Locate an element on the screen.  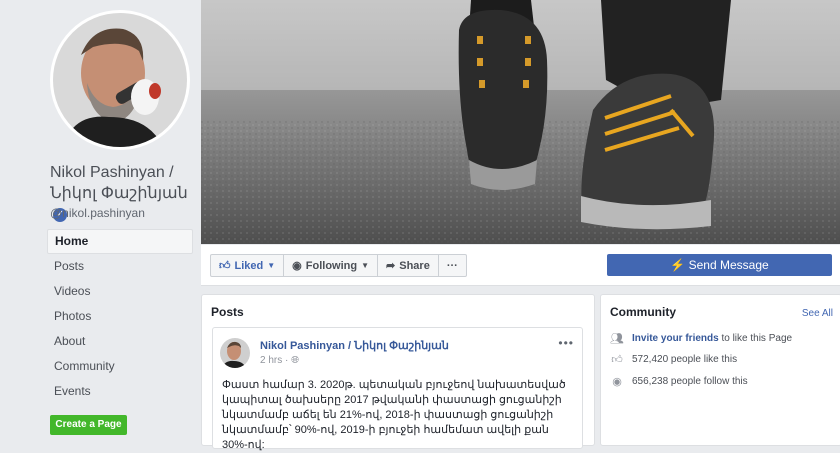
globe-icon: 🌐︎ is located at coordinates (295, 360).